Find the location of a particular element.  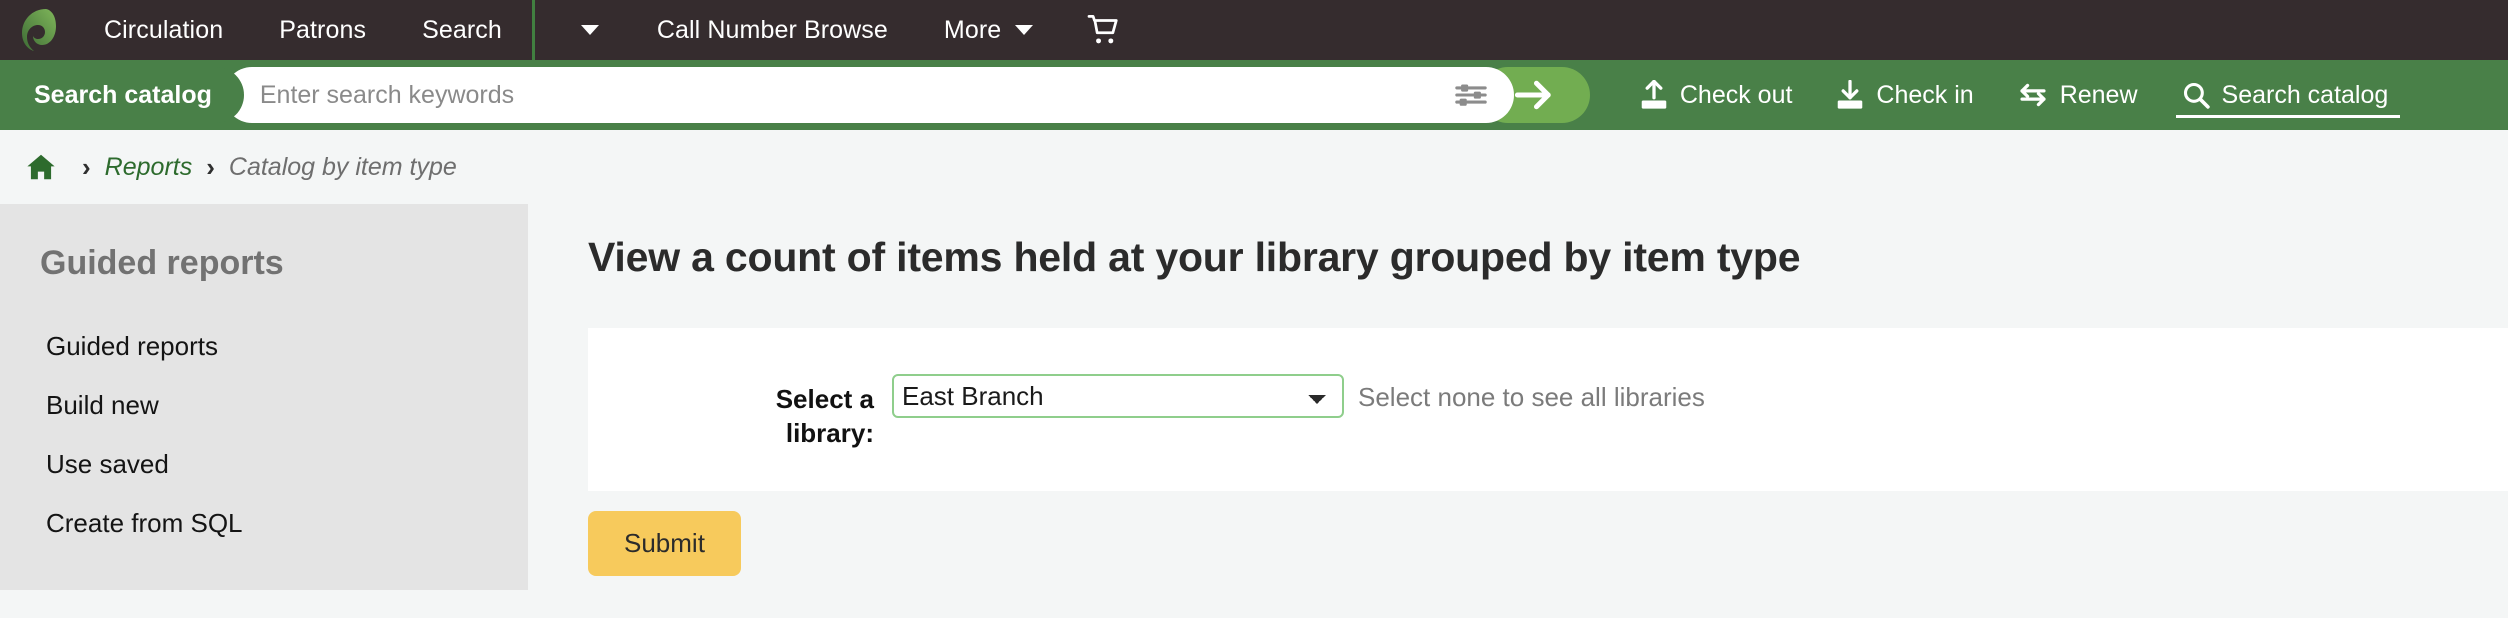

search-scope-button: Search catalog is located at coordinates (122, 95).